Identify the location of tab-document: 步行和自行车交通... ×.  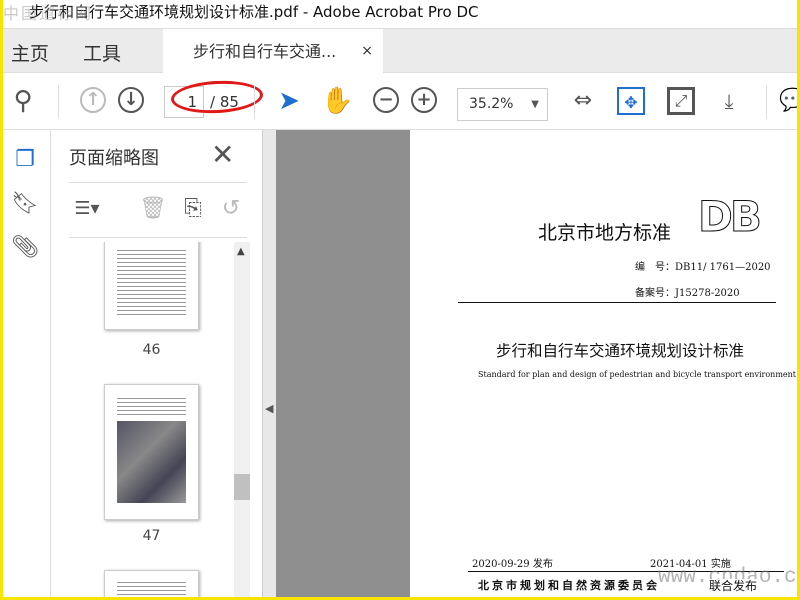
(273, 51).